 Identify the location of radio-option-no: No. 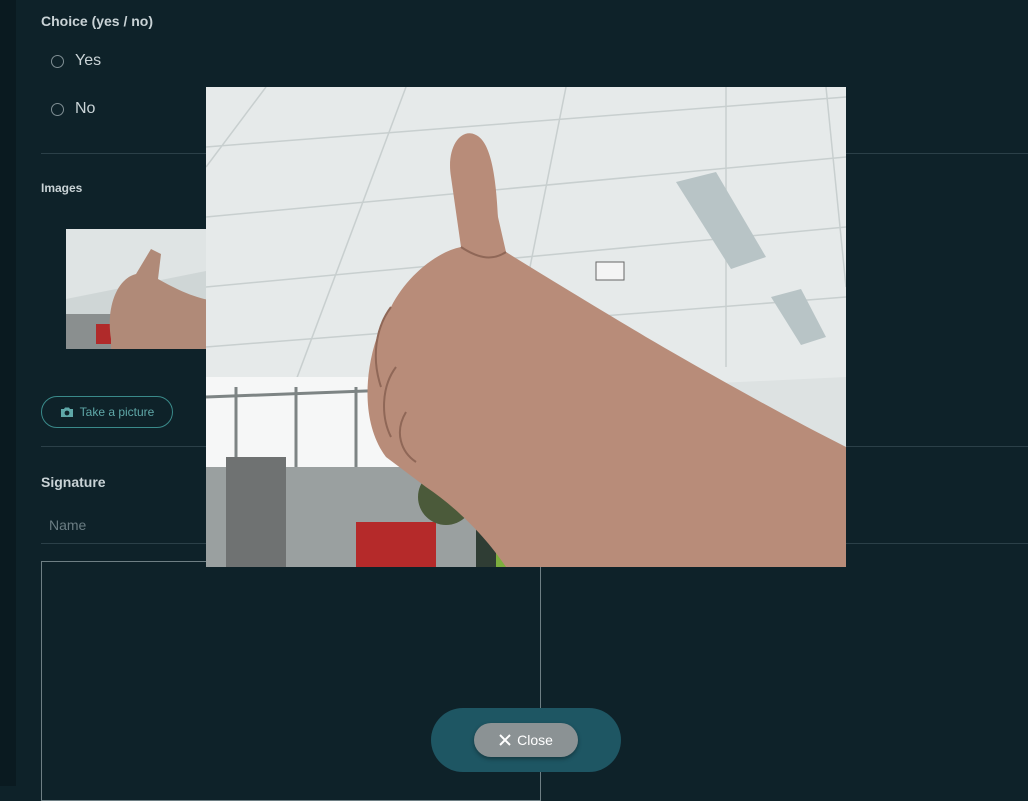
(73, 109).